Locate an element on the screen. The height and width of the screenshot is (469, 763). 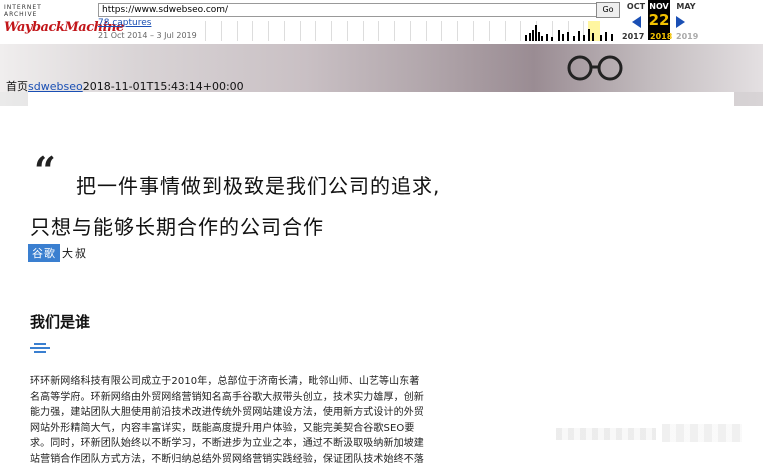
section-divider-icon is located at coordinates (40, 349).